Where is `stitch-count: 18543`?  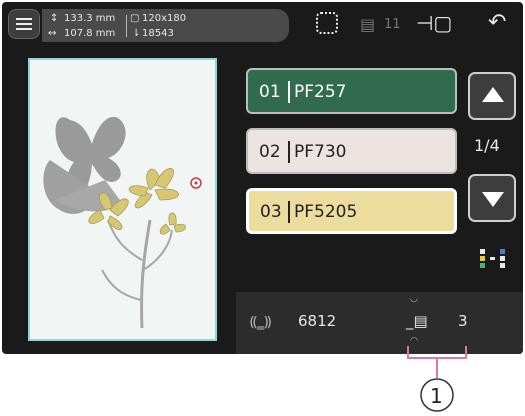
stitch-count: 18543 is located at coordinates (158, 33).